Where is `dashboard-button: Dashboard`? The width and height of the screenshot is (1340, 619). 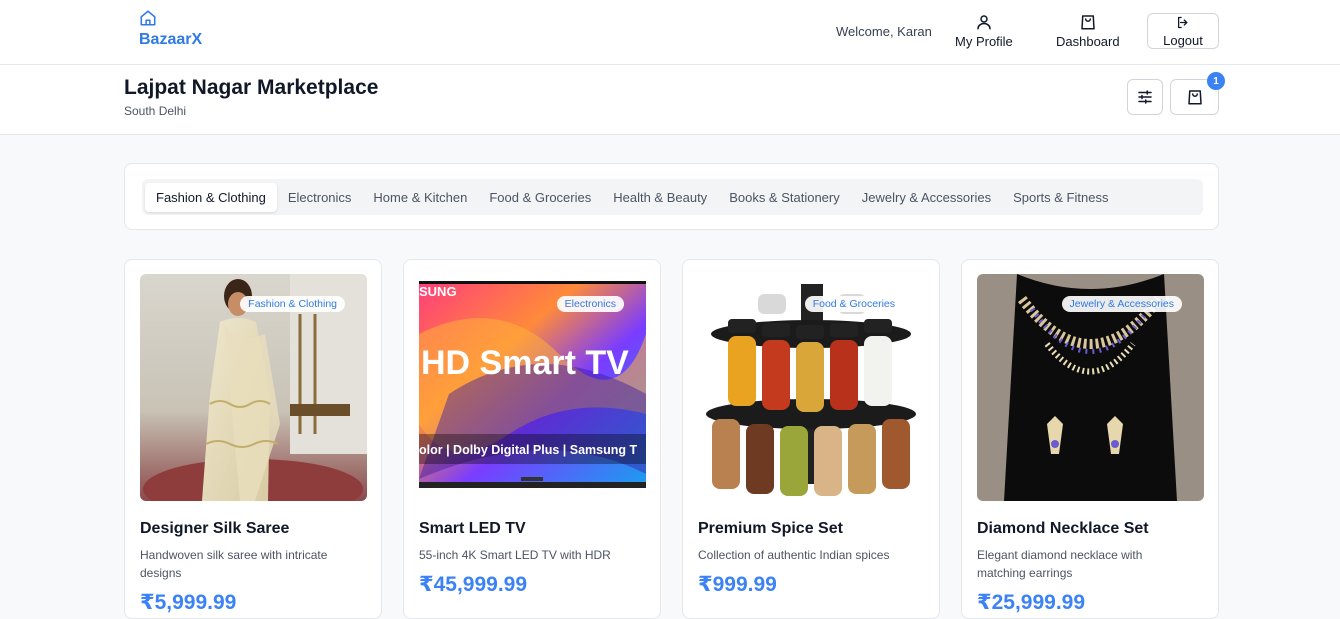
dashboard-button: Dashboard is located at coordinates (1088, 31).